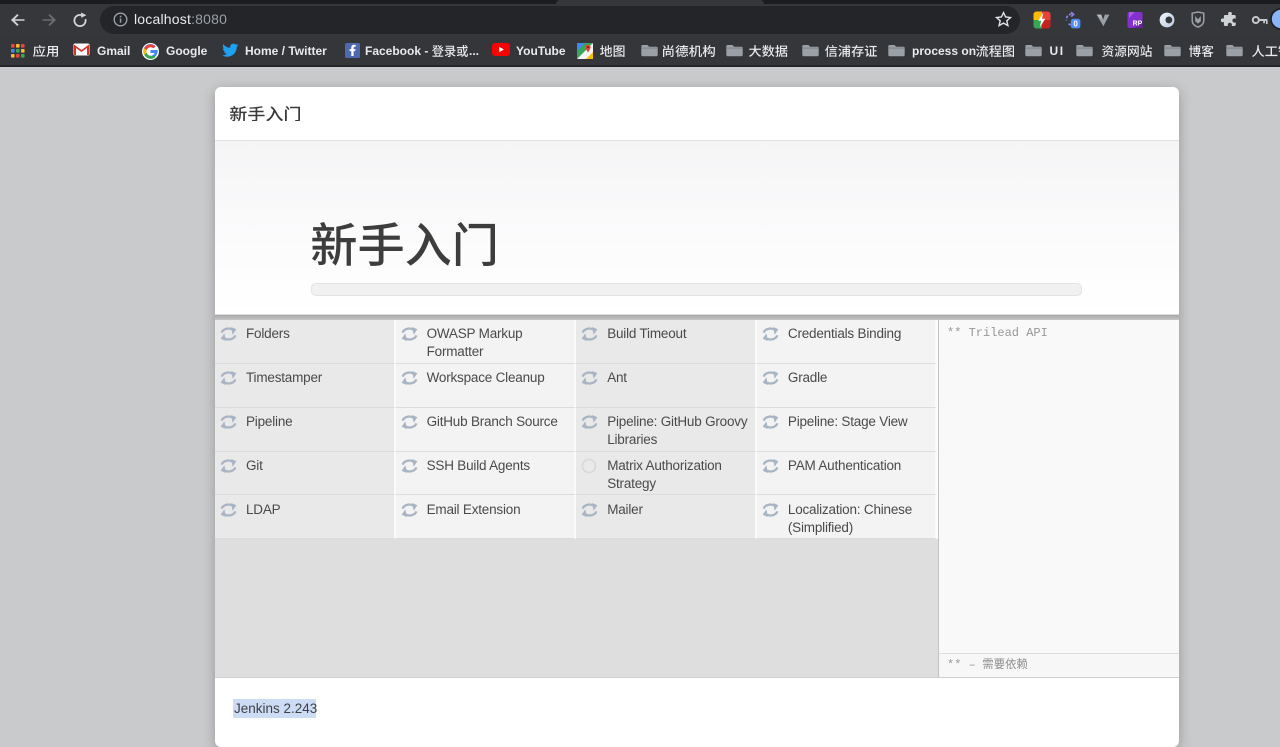 This screenshot has height=747, width=1280. I want to click on svg-text: 0, so click(1075, 23).